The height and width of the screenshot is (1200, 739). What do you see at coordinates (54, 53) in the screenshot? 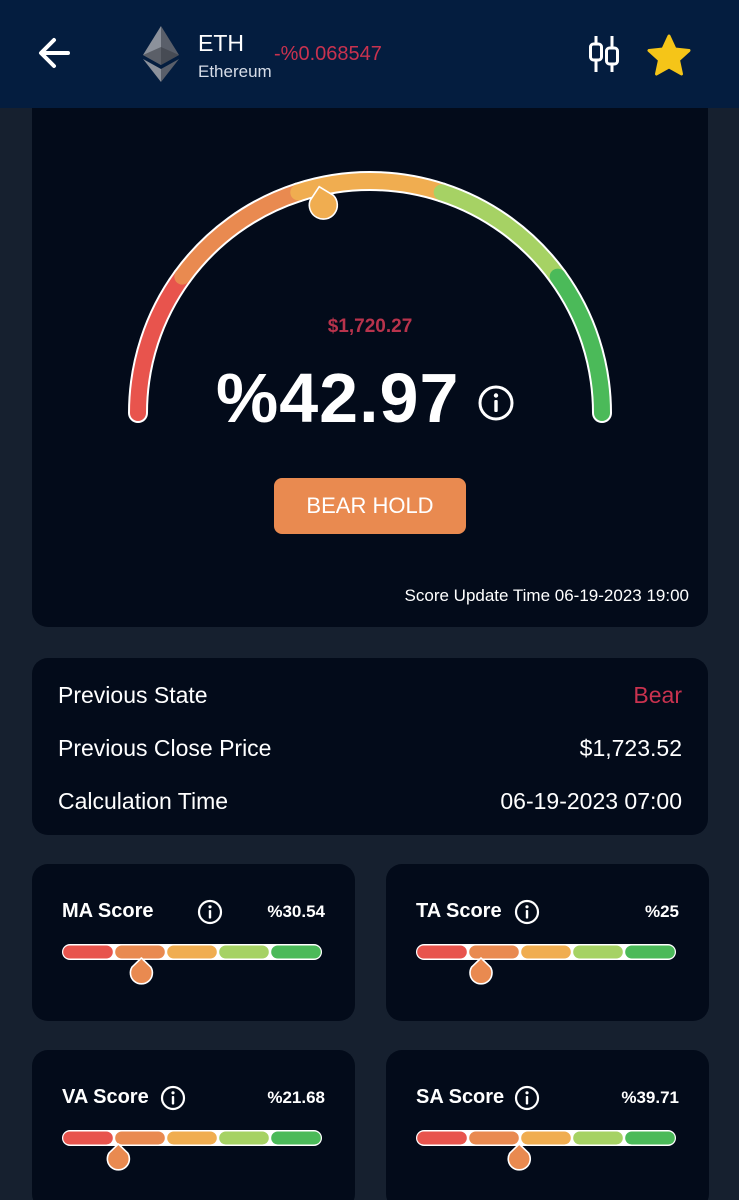
I see `back-arrow-icon` at bounding box center [54, 53].